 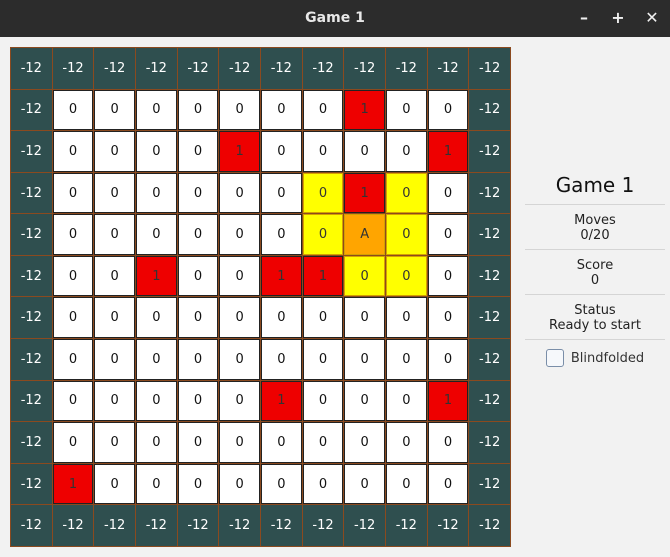 What do you see at coordinates (595, 358) in the screenshot?
I see `blindfolded-toggle: Blindfolded` at bounding box center [595, 358].